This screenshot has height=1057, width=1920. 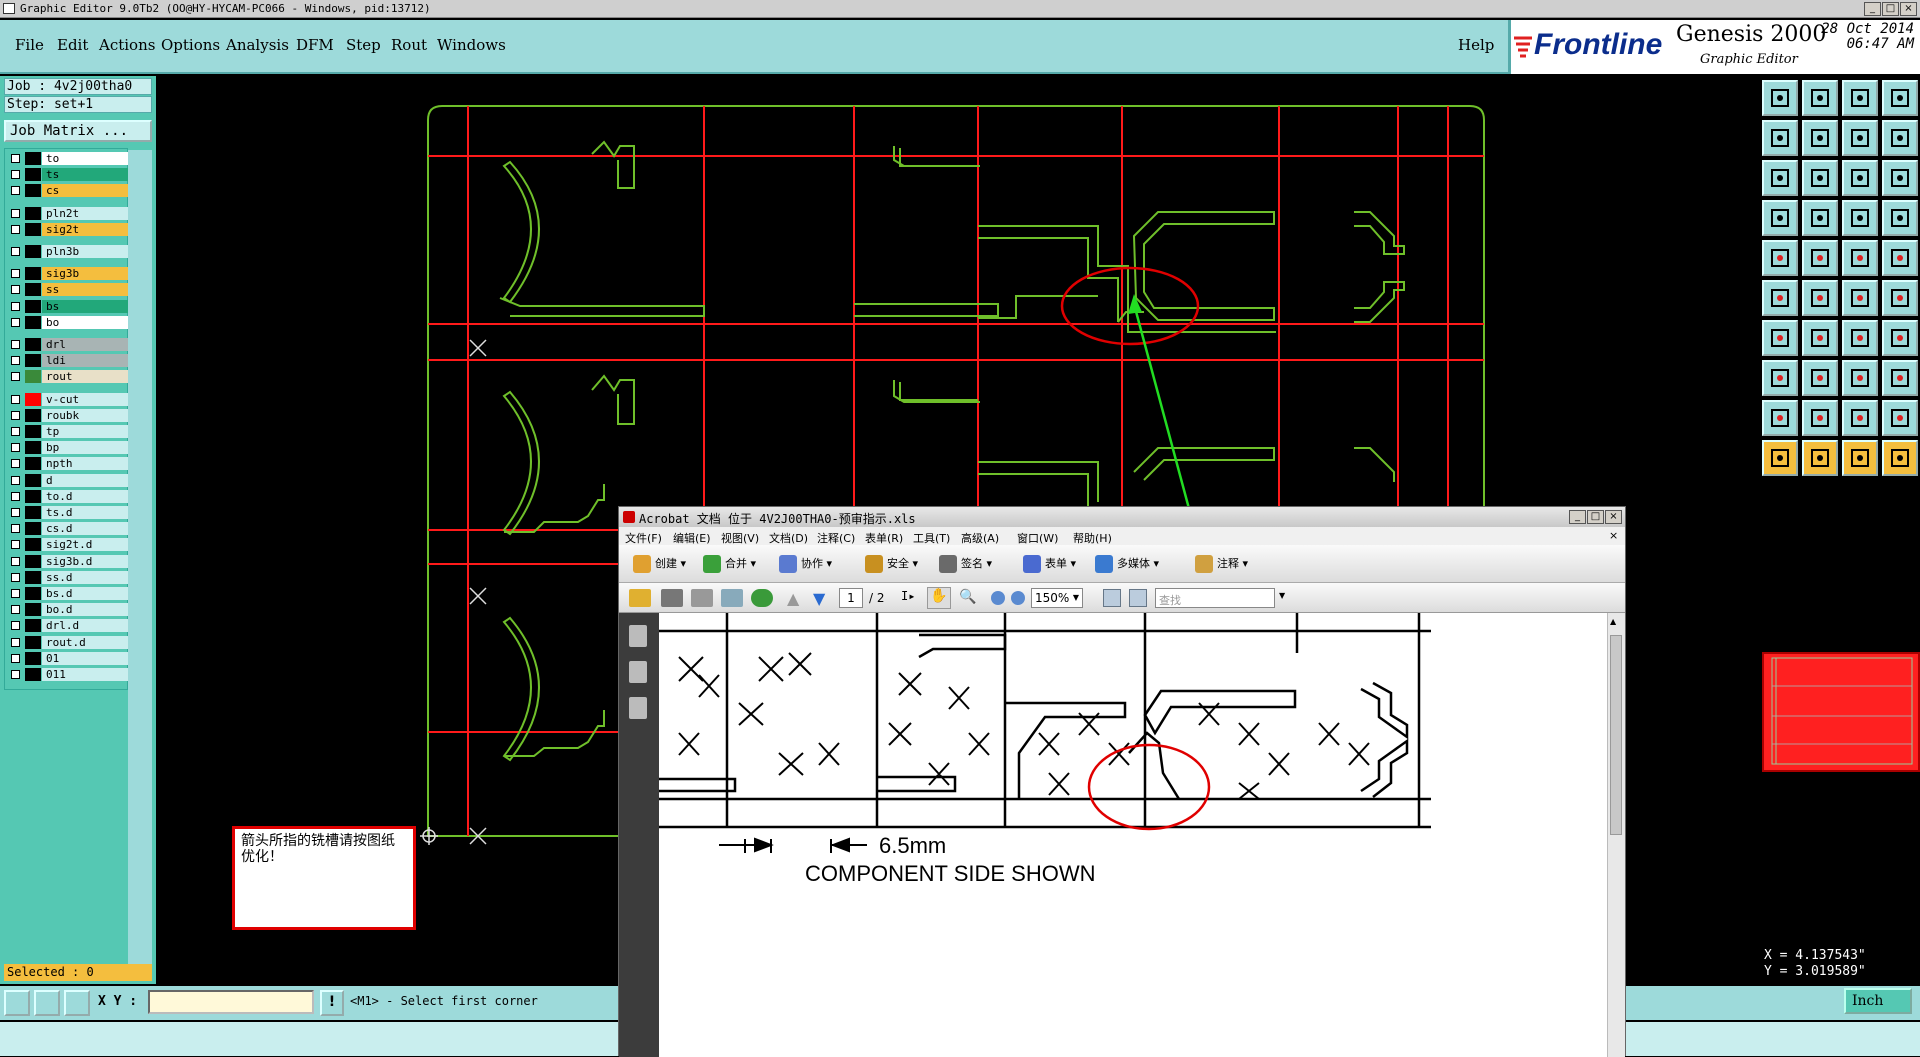 I want to click on triangle-c-icon, so click(x=1860, y=418).